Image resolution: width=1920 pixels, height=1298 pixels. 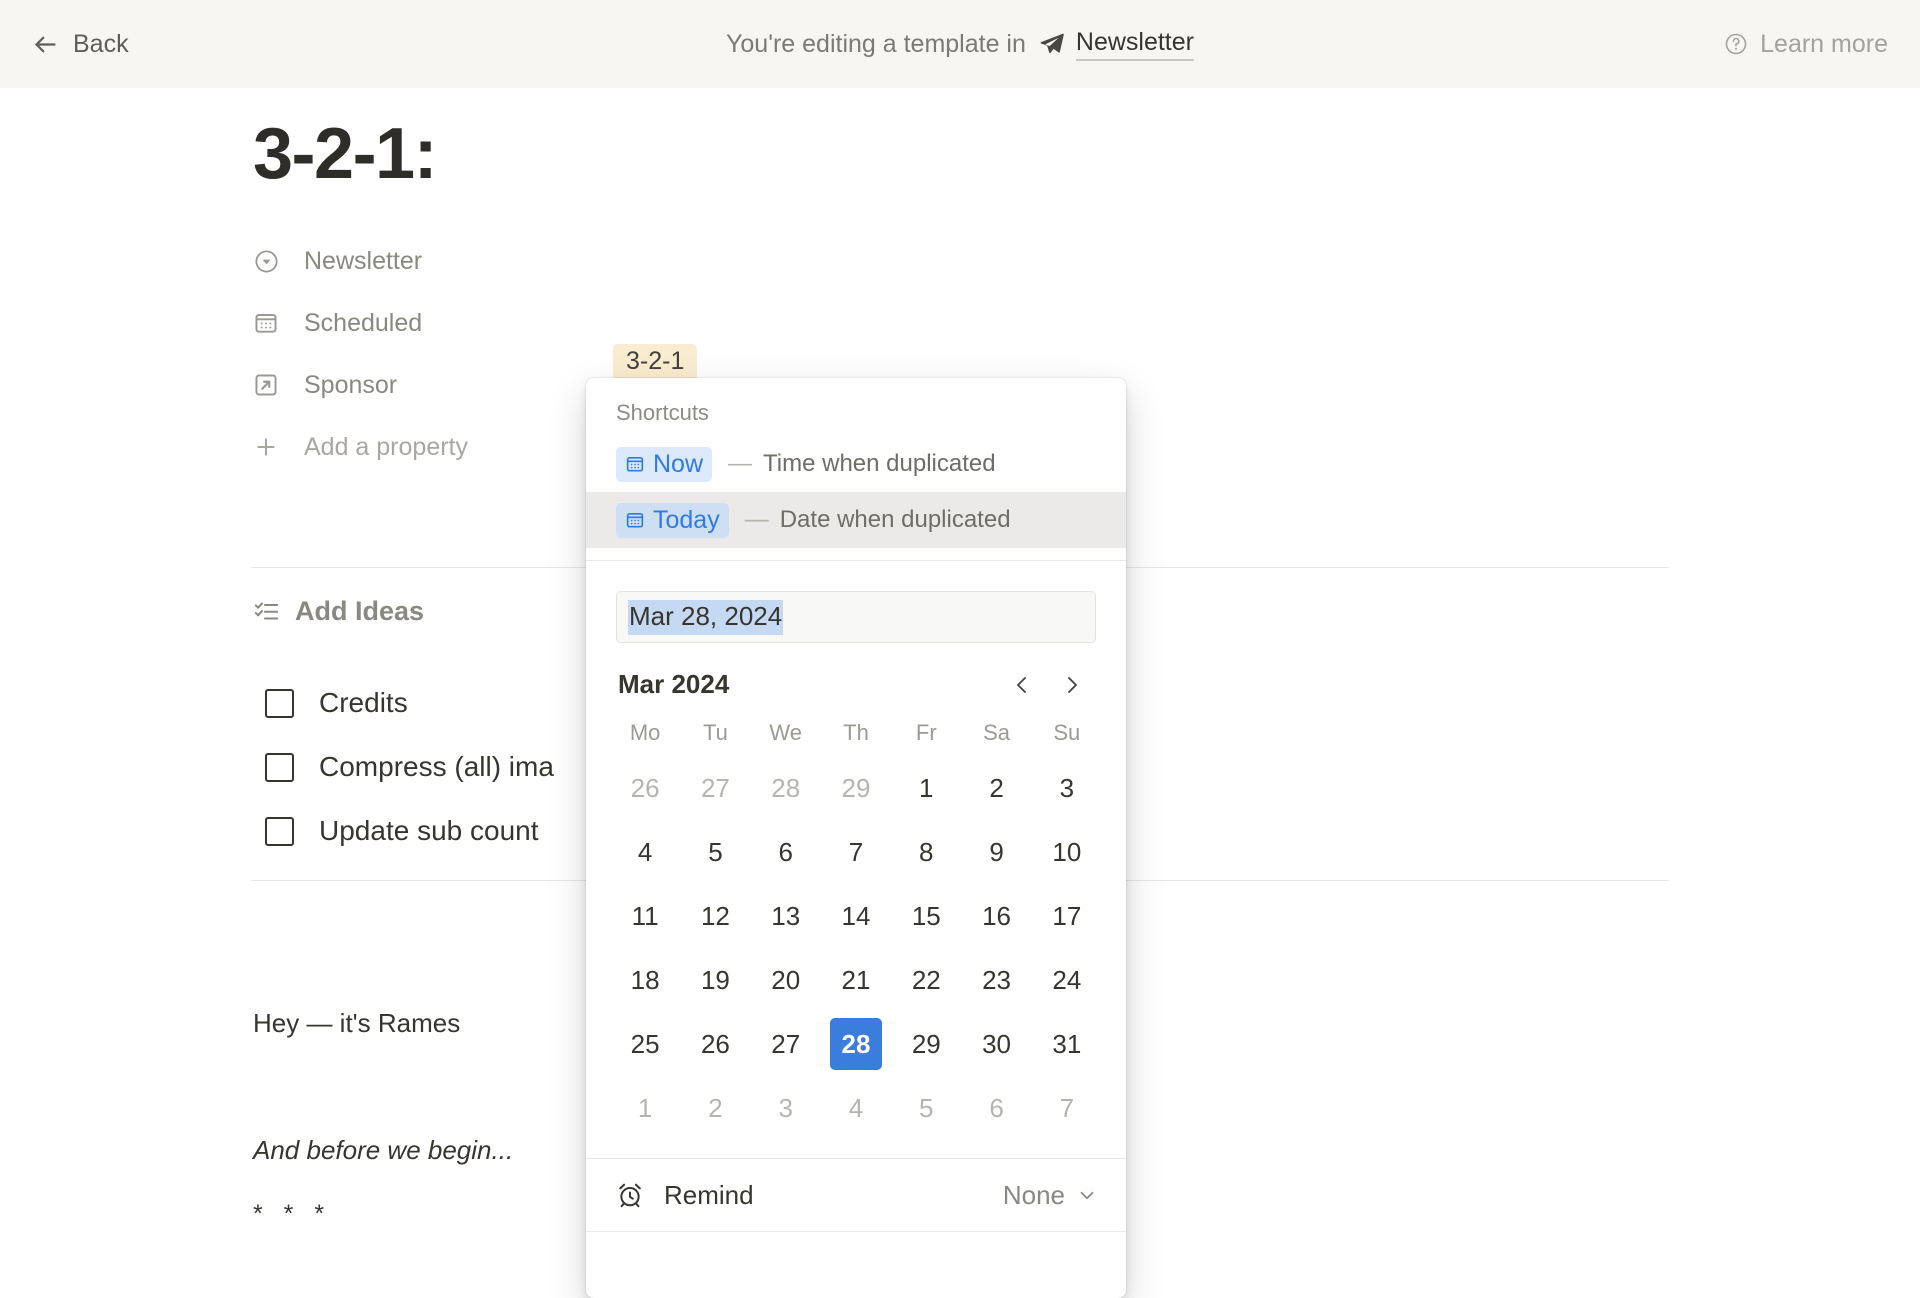 I want to click on todo-label: Compress (all) ima, so click(x=436, y=766).